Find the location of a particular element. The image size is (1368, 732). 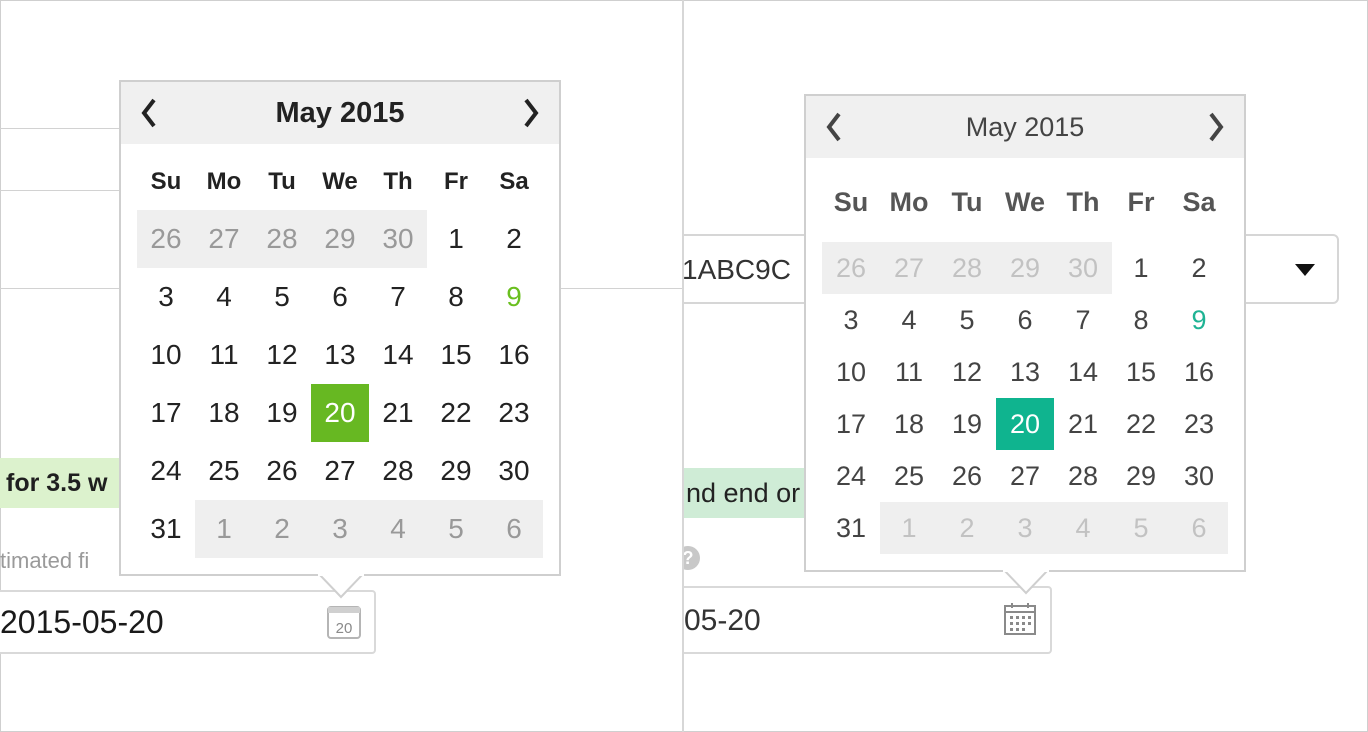

help-icon: ? is located at coordinates (692, 558).